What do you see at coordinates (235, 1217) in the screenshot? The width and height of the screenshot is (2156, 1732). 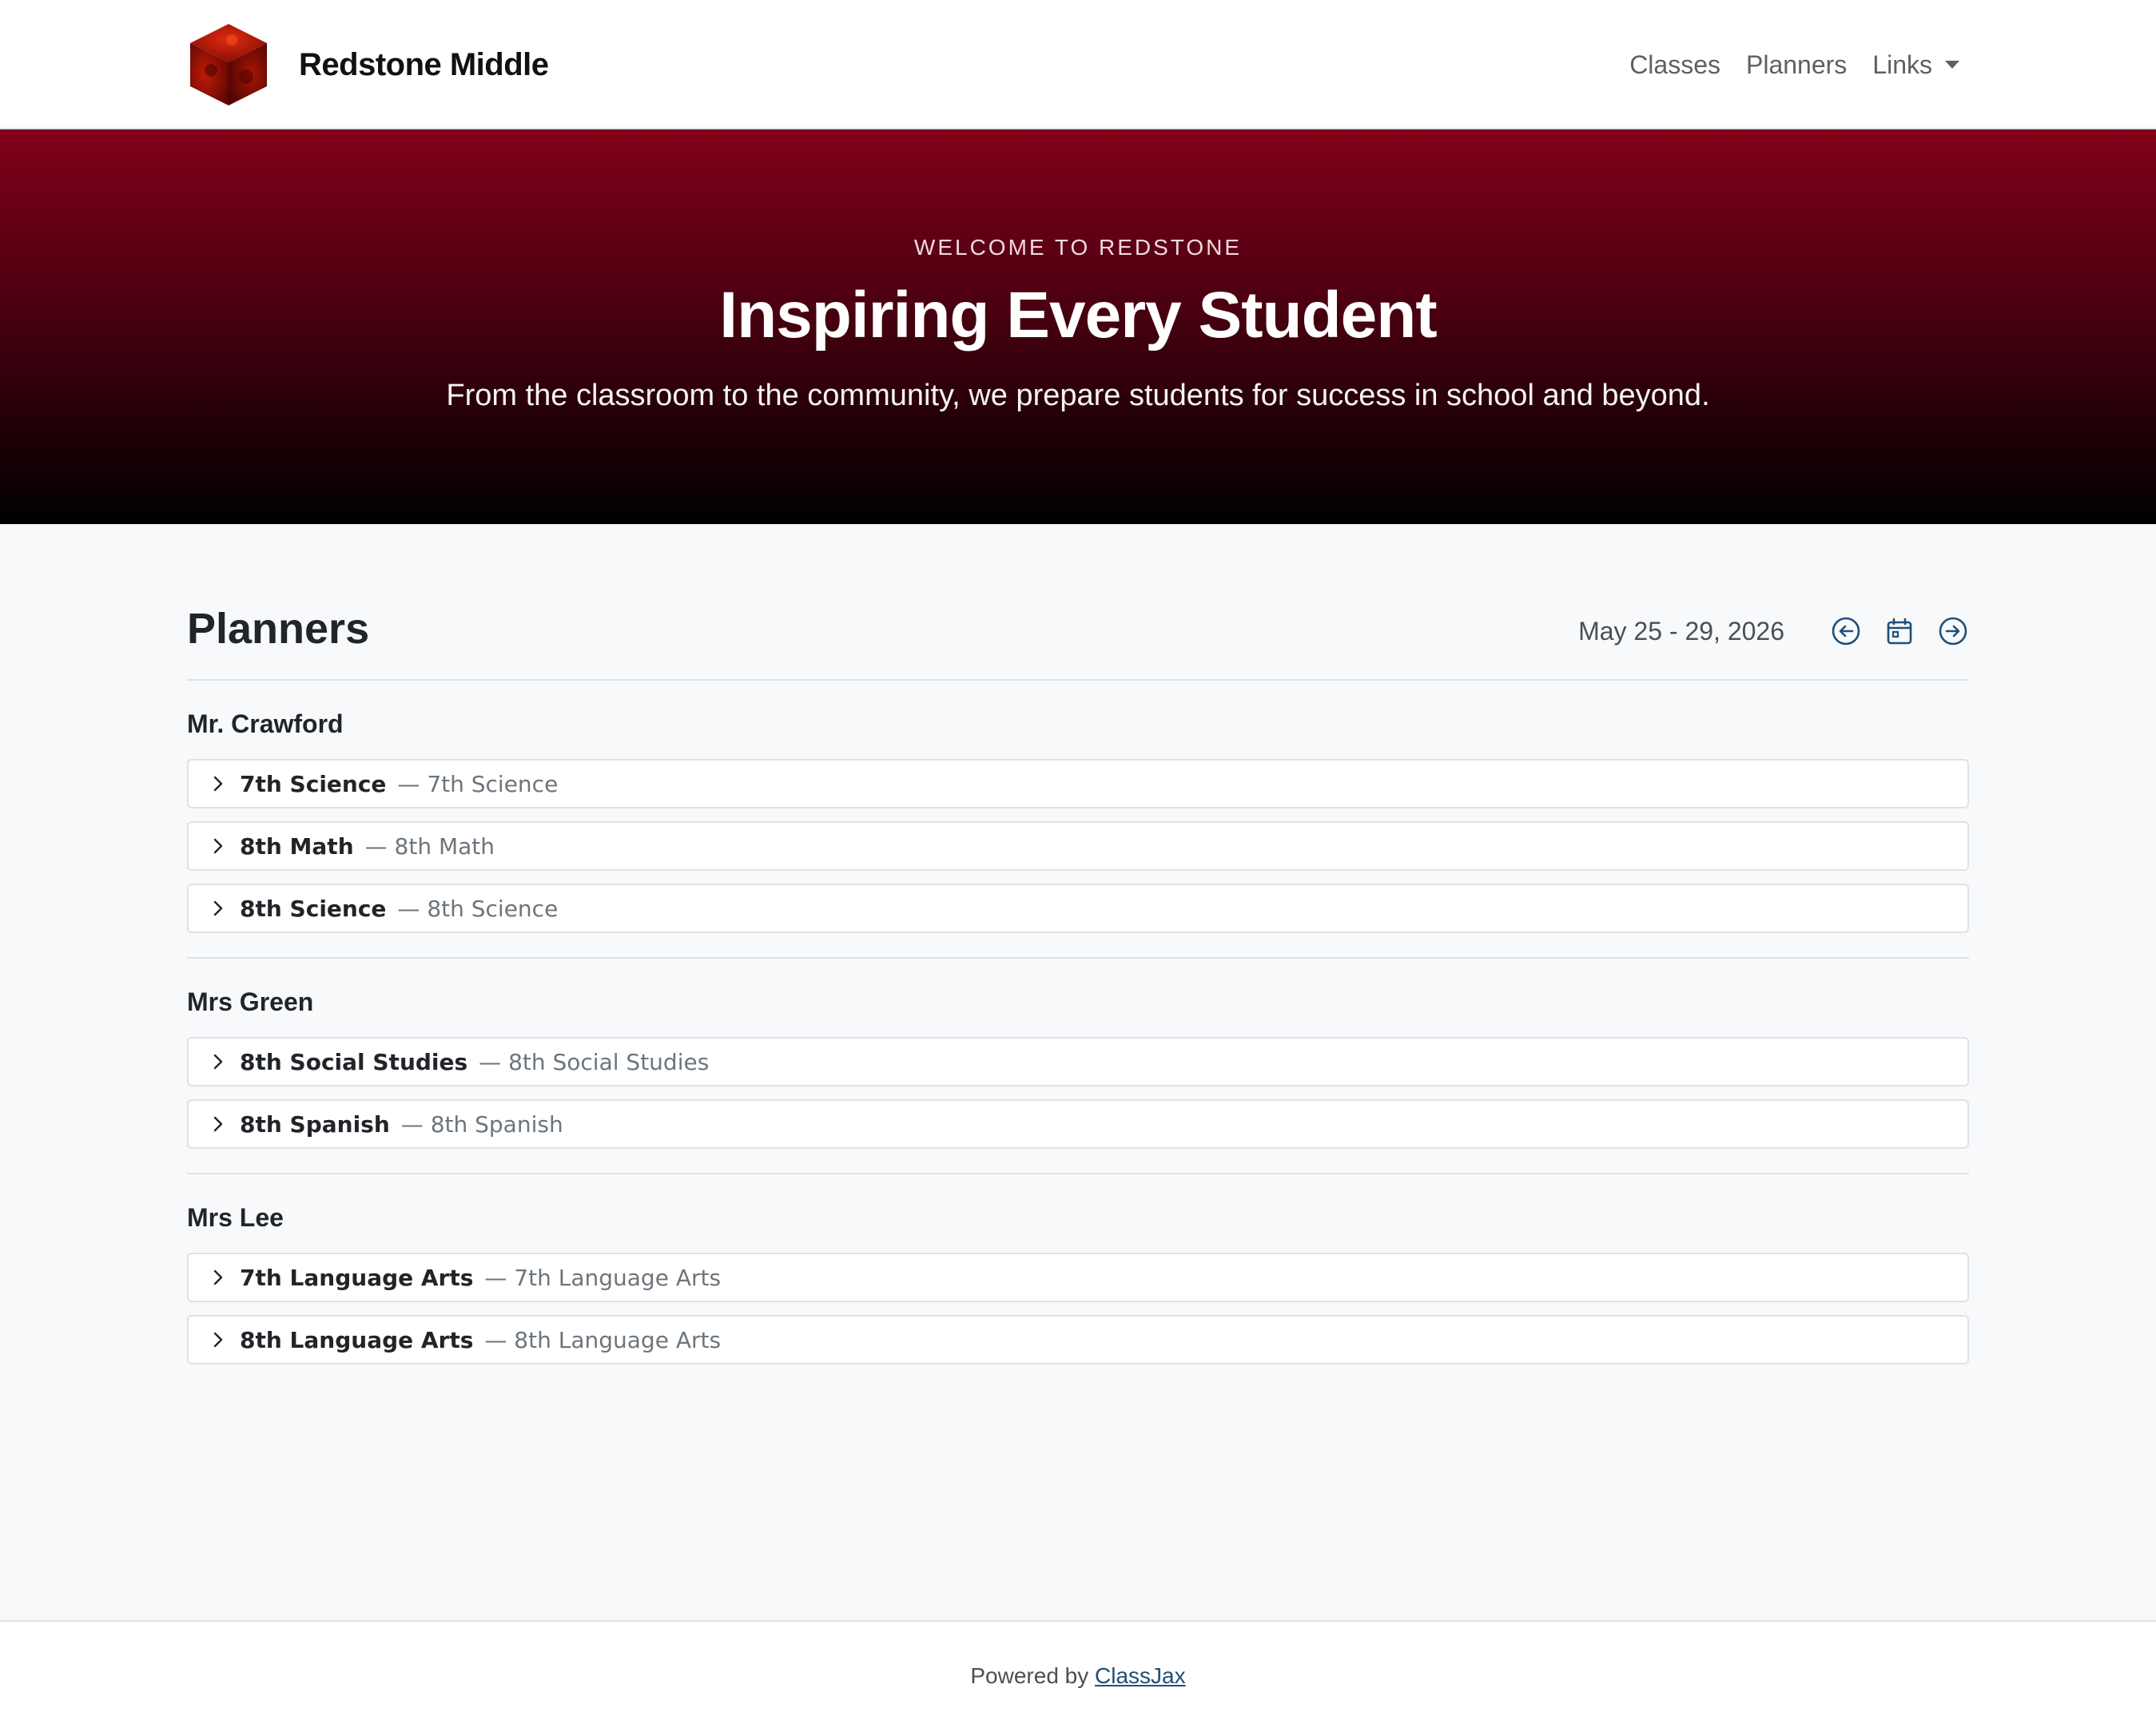 I see `teacher-heading: Mrs Lee` at bounding box center [235, 1217].